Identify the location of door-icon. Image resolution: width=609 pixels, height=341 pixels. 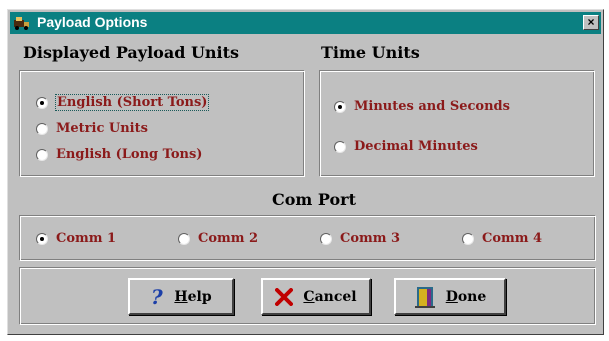
(425, 297).